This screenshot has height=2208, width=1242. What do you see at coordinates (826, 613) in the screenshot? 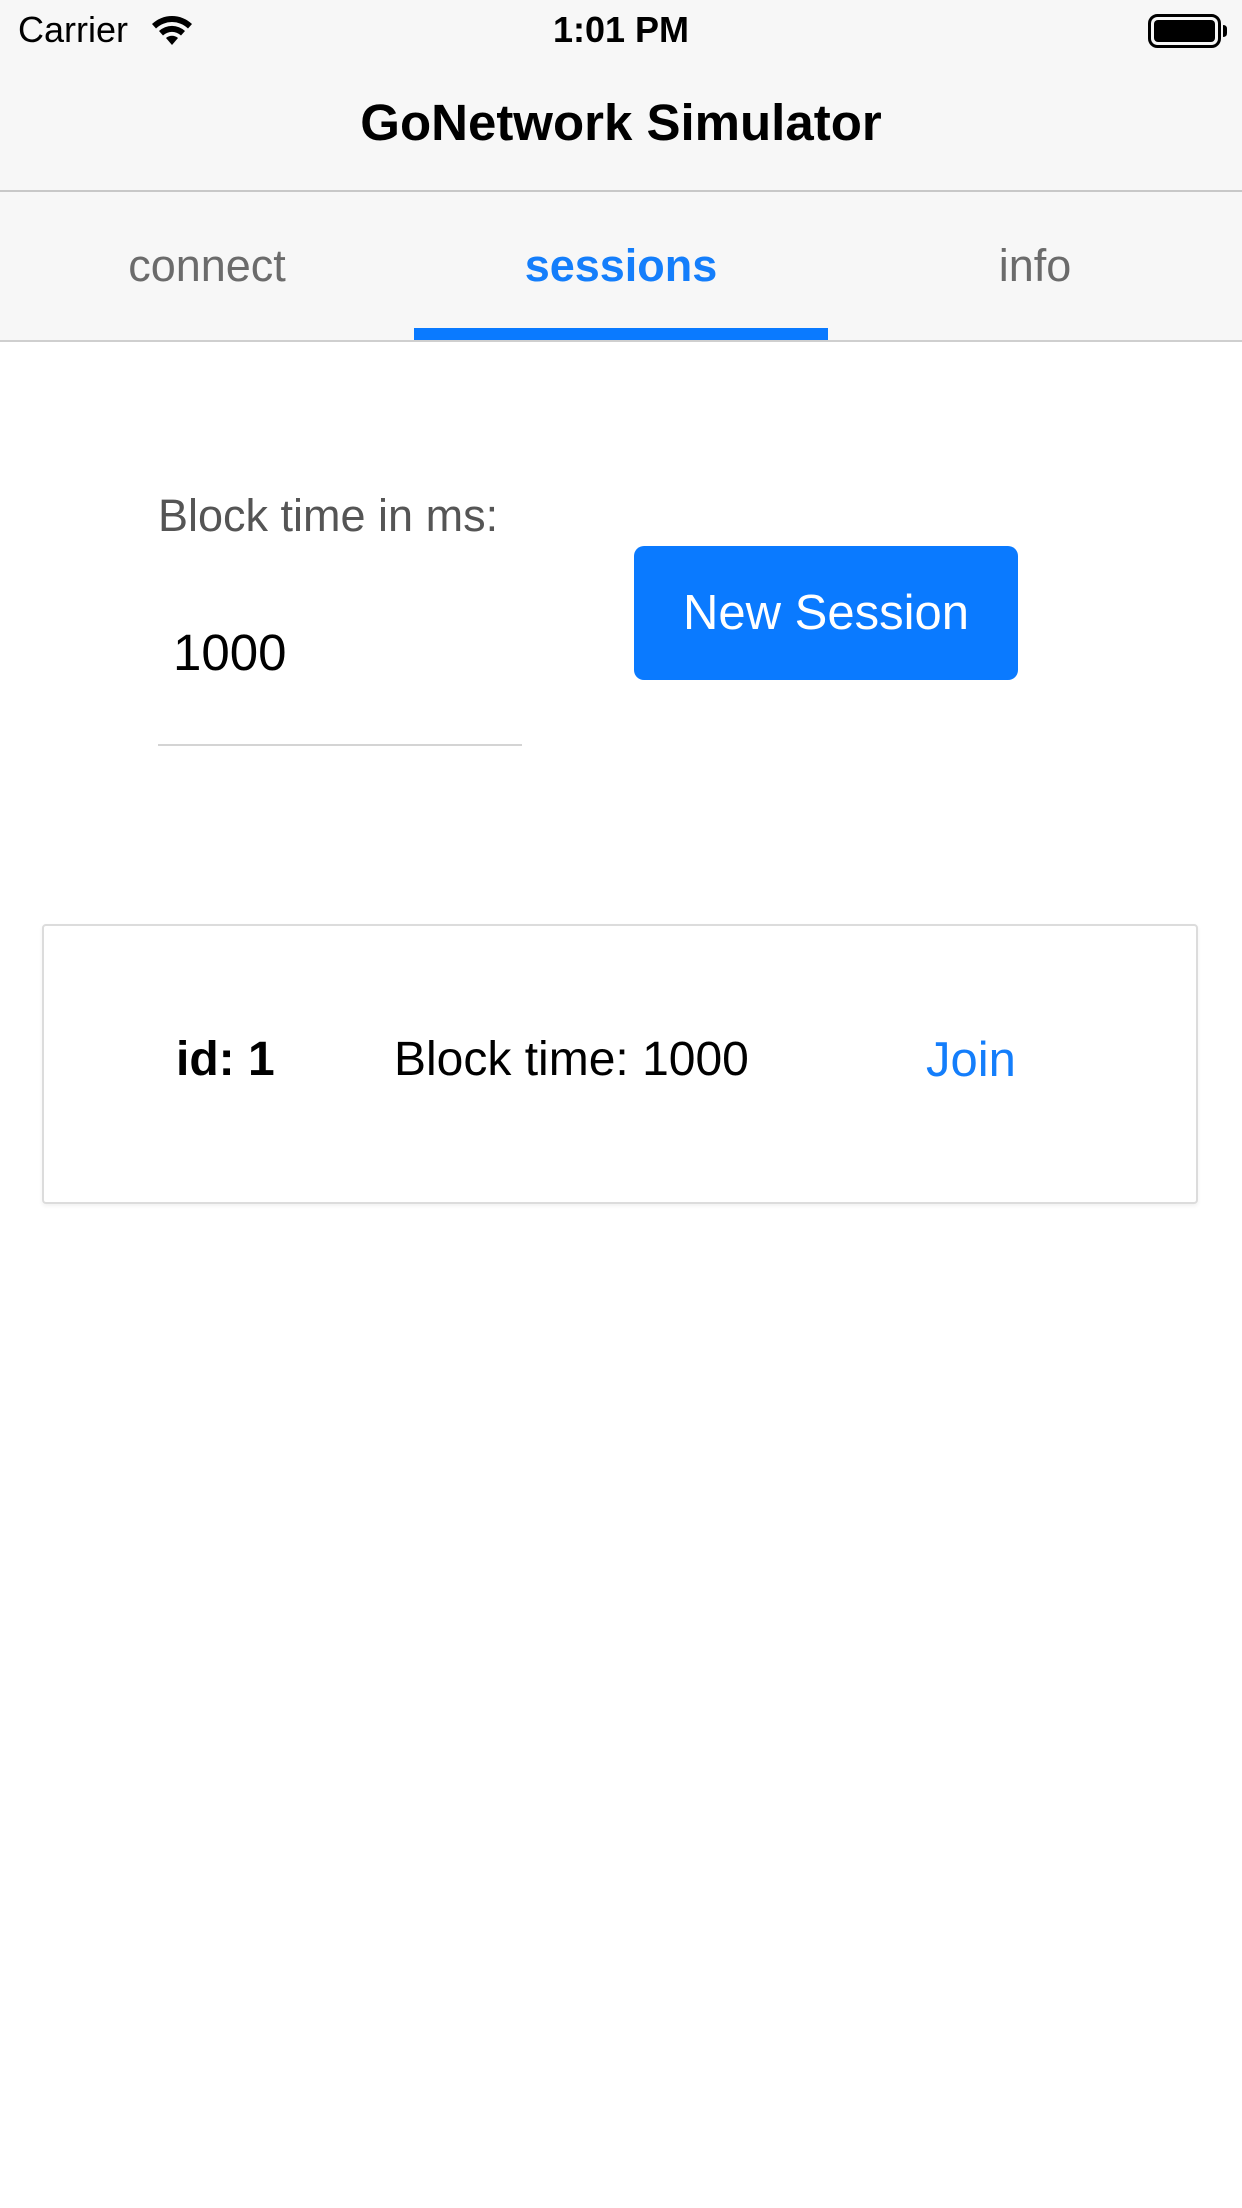
I see `new-session-button: New Session` at bounding box center [826, 613].